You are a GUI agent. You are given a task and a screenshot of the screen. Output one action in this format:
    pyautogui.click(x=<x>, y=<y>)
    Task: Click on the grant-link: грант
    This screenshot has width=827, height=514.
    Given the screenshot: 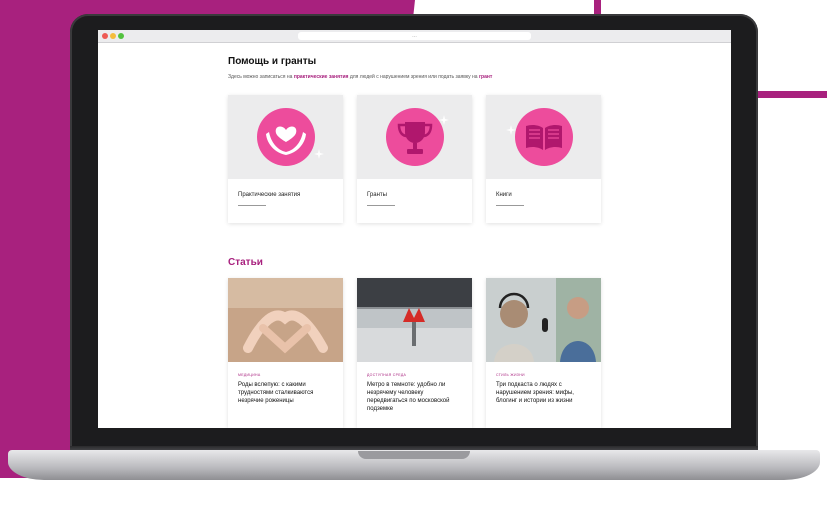 What is the action you would take?
    pyautogui.click(x=485, y=77)
    